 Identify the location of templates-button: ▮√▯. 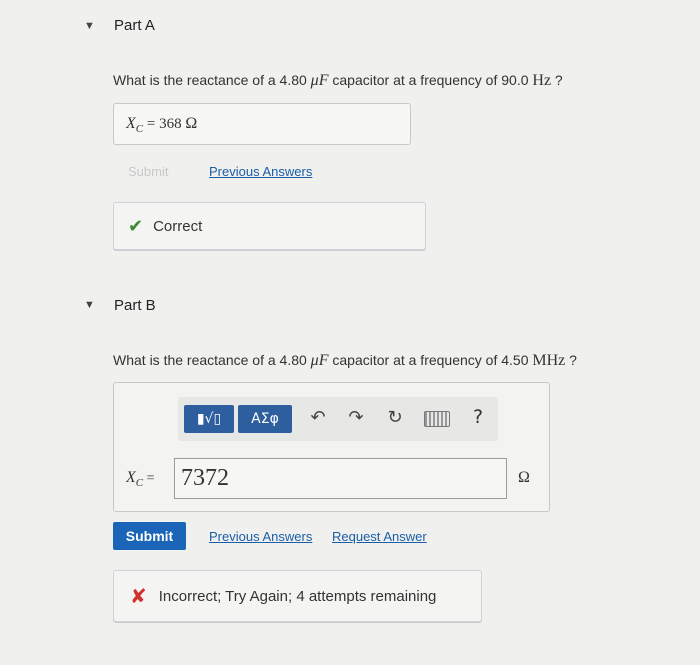
(209, 419).